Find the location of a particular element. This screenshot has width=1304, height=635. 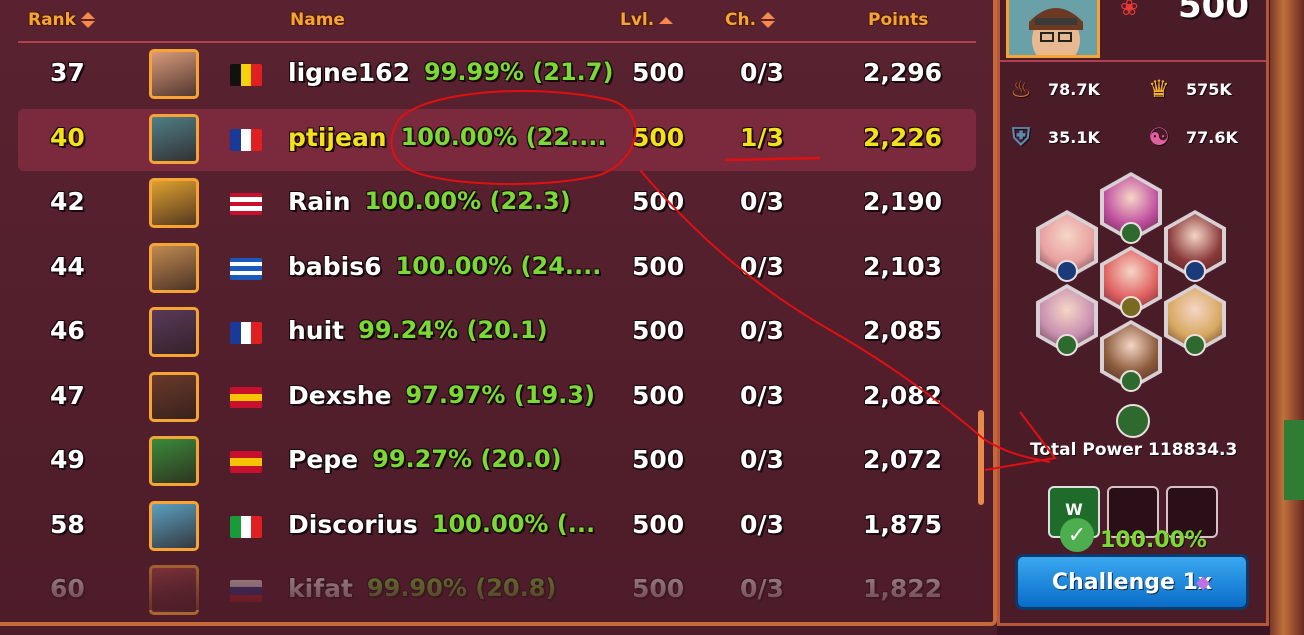

stat-defense: ⛨ 35.1K is located at coordinates (1052, 137).